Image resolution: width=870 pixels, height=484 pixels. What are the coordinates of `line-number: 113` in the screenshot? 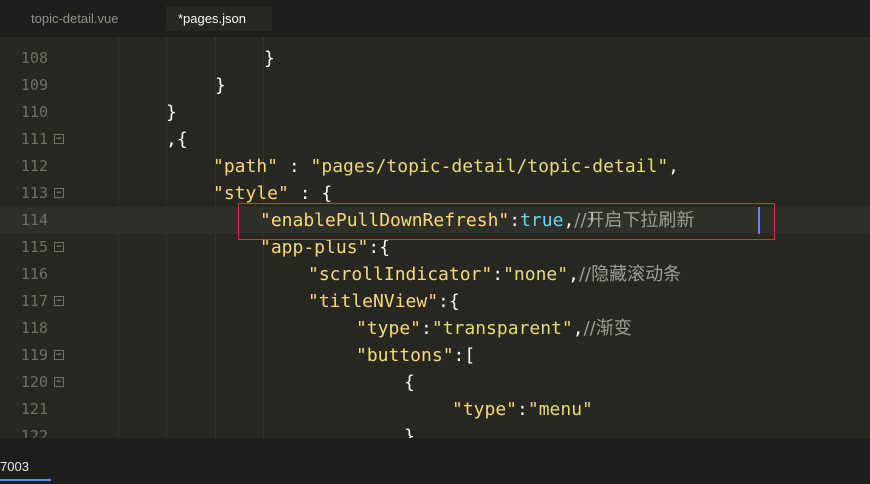 It's located at (34, 193).